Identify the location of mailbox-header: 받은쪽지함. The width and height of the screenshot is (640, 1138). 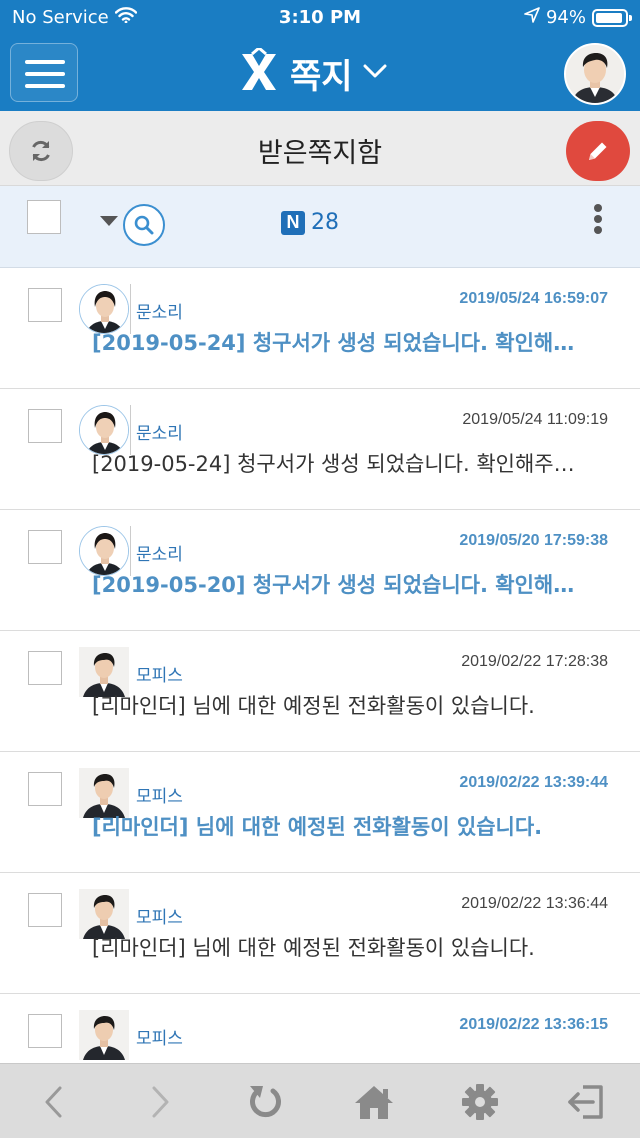
(320, 148).